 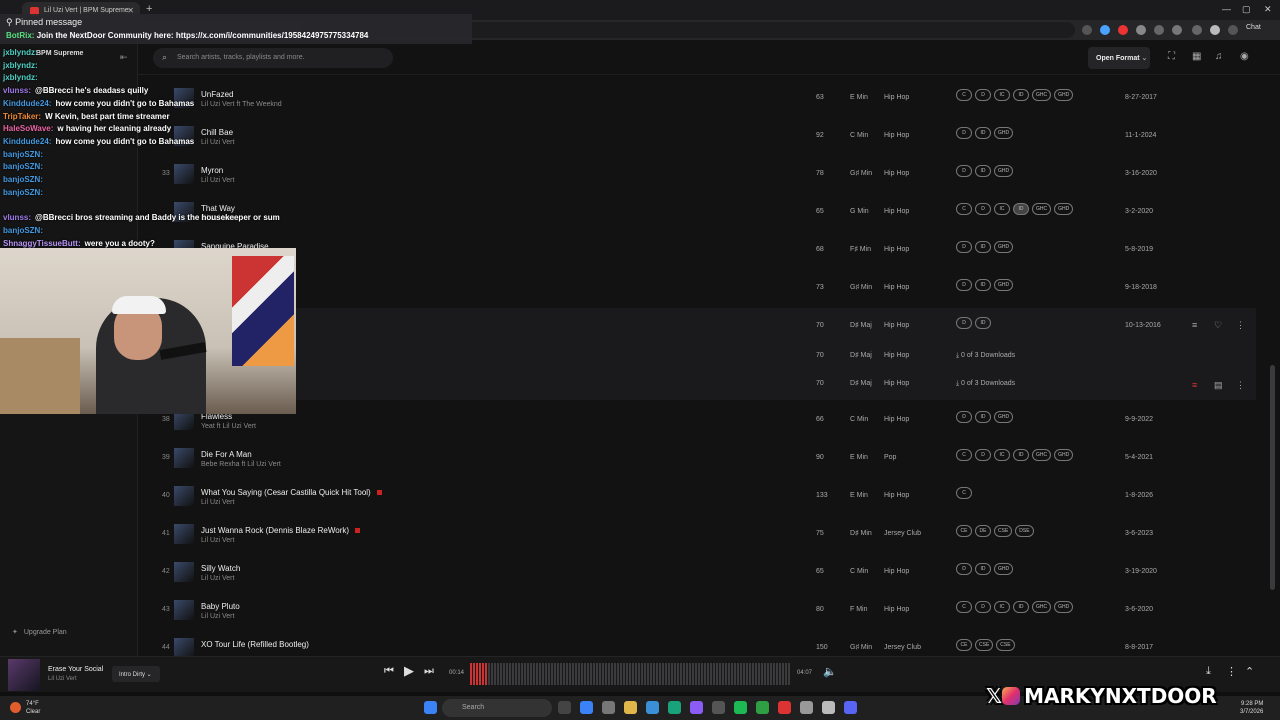 I want to click on version-pill: DSE, so click(x=1024, y=531).